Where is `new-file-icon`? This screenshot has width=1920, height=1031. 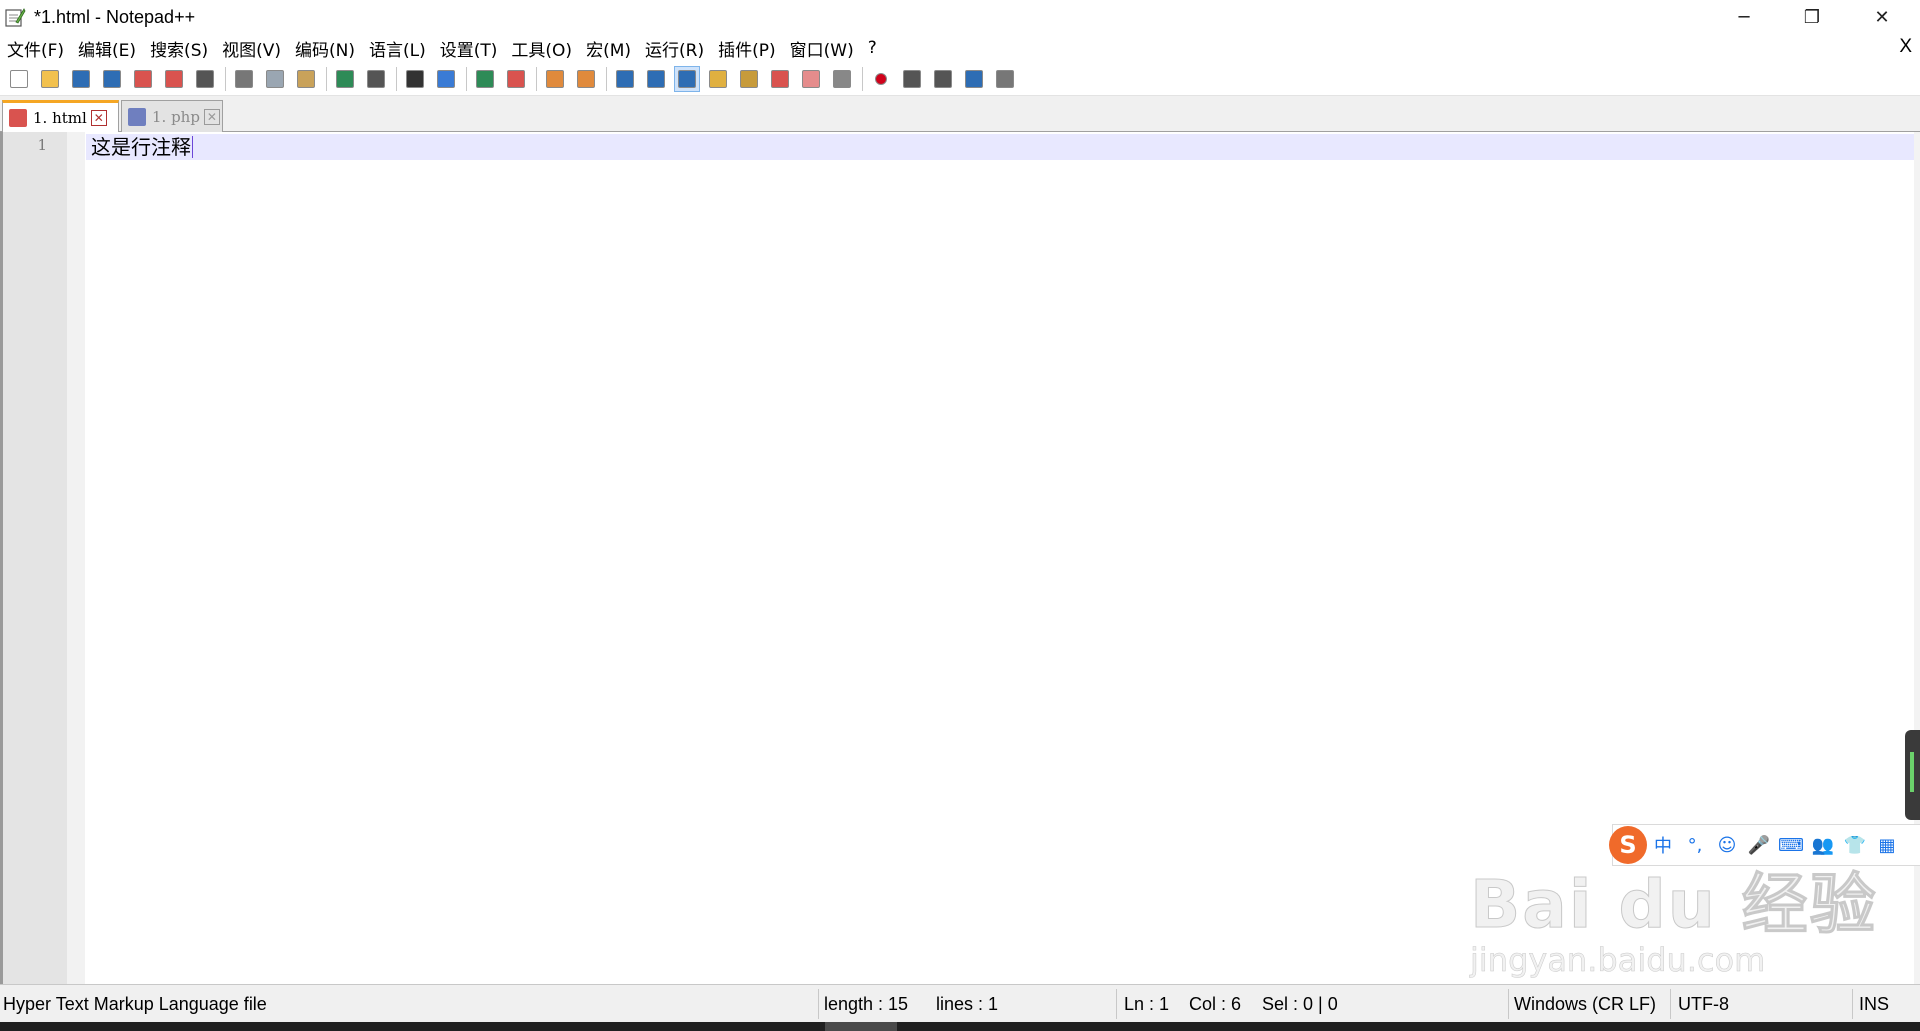
new-file-icon is located at coordinates (19, 78).